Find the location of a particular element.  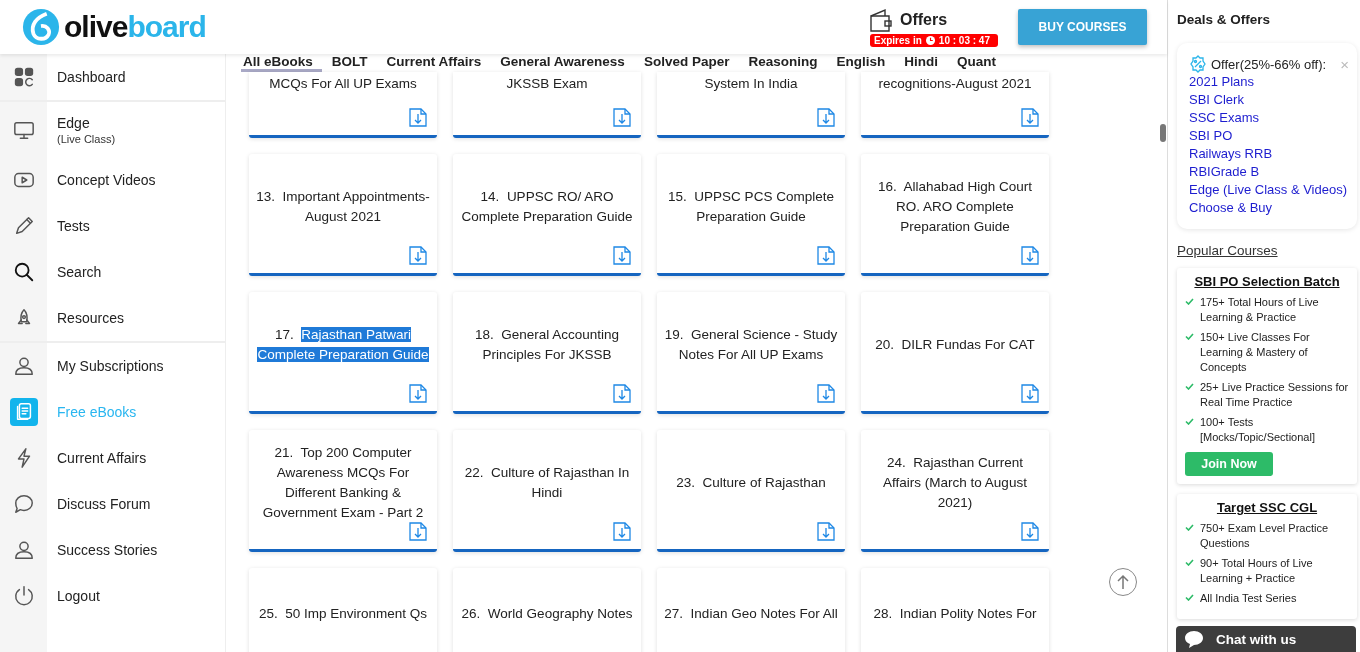

scrollbar-thumb is located at coordinates (1163, 133).